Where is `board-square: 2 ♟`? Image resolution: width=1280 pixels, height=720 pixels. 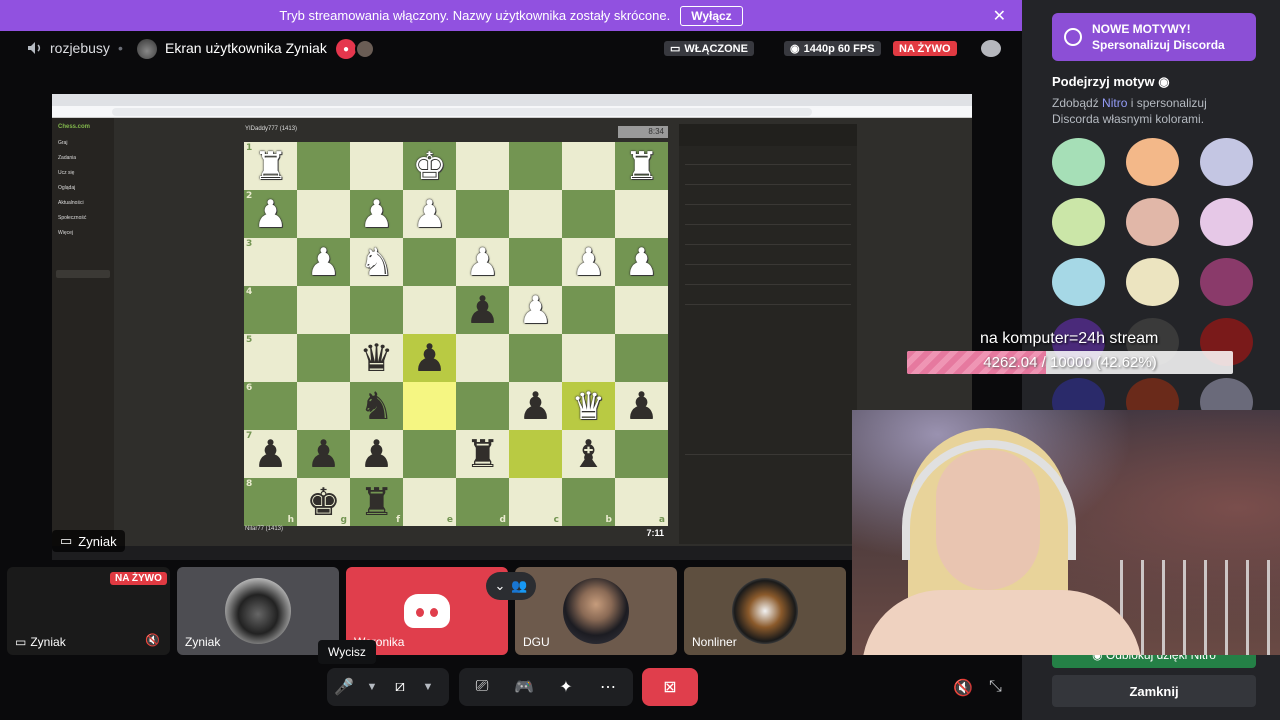
board-square: 2 ♟ is located at coordinates (270, 214).